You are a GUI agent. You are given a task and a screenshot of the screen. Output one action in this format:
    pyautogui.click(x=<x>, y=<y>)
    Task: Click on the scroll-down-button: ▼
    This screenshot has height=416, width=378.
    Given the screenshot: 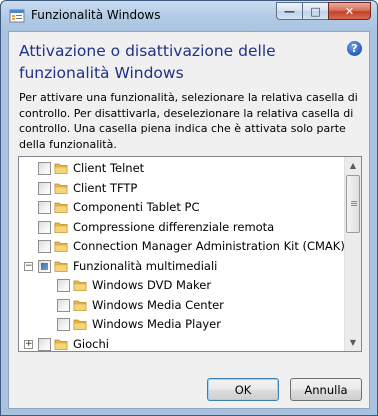 What is the action you would take?
    pyautogui.click(x=353, y=342)
    